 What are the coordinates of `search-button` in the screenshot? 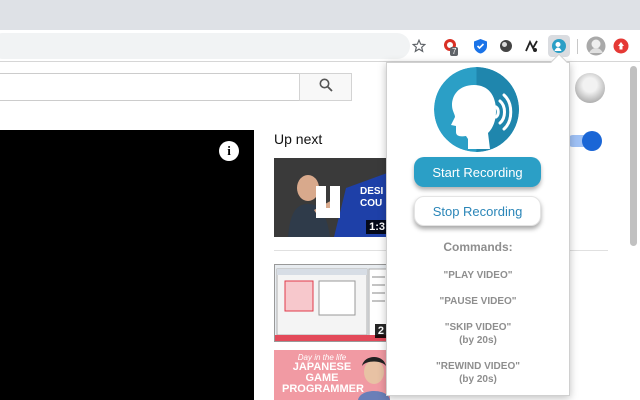 It's located at (325, 87).